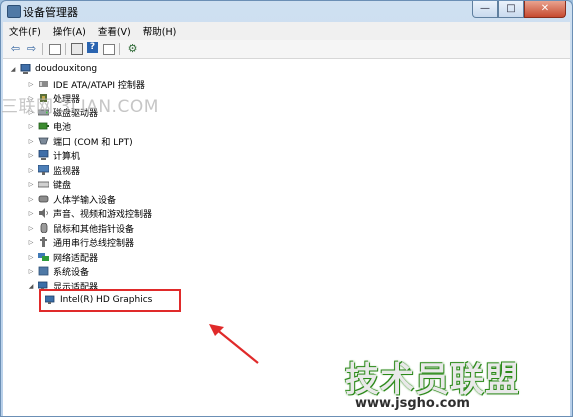 This screenshot has width=573, height=417. What do you see at coordinates (132, 48) in the screenshot?
I see `scan-hardware-icon: ⚙` at bounding box center [132, 48].